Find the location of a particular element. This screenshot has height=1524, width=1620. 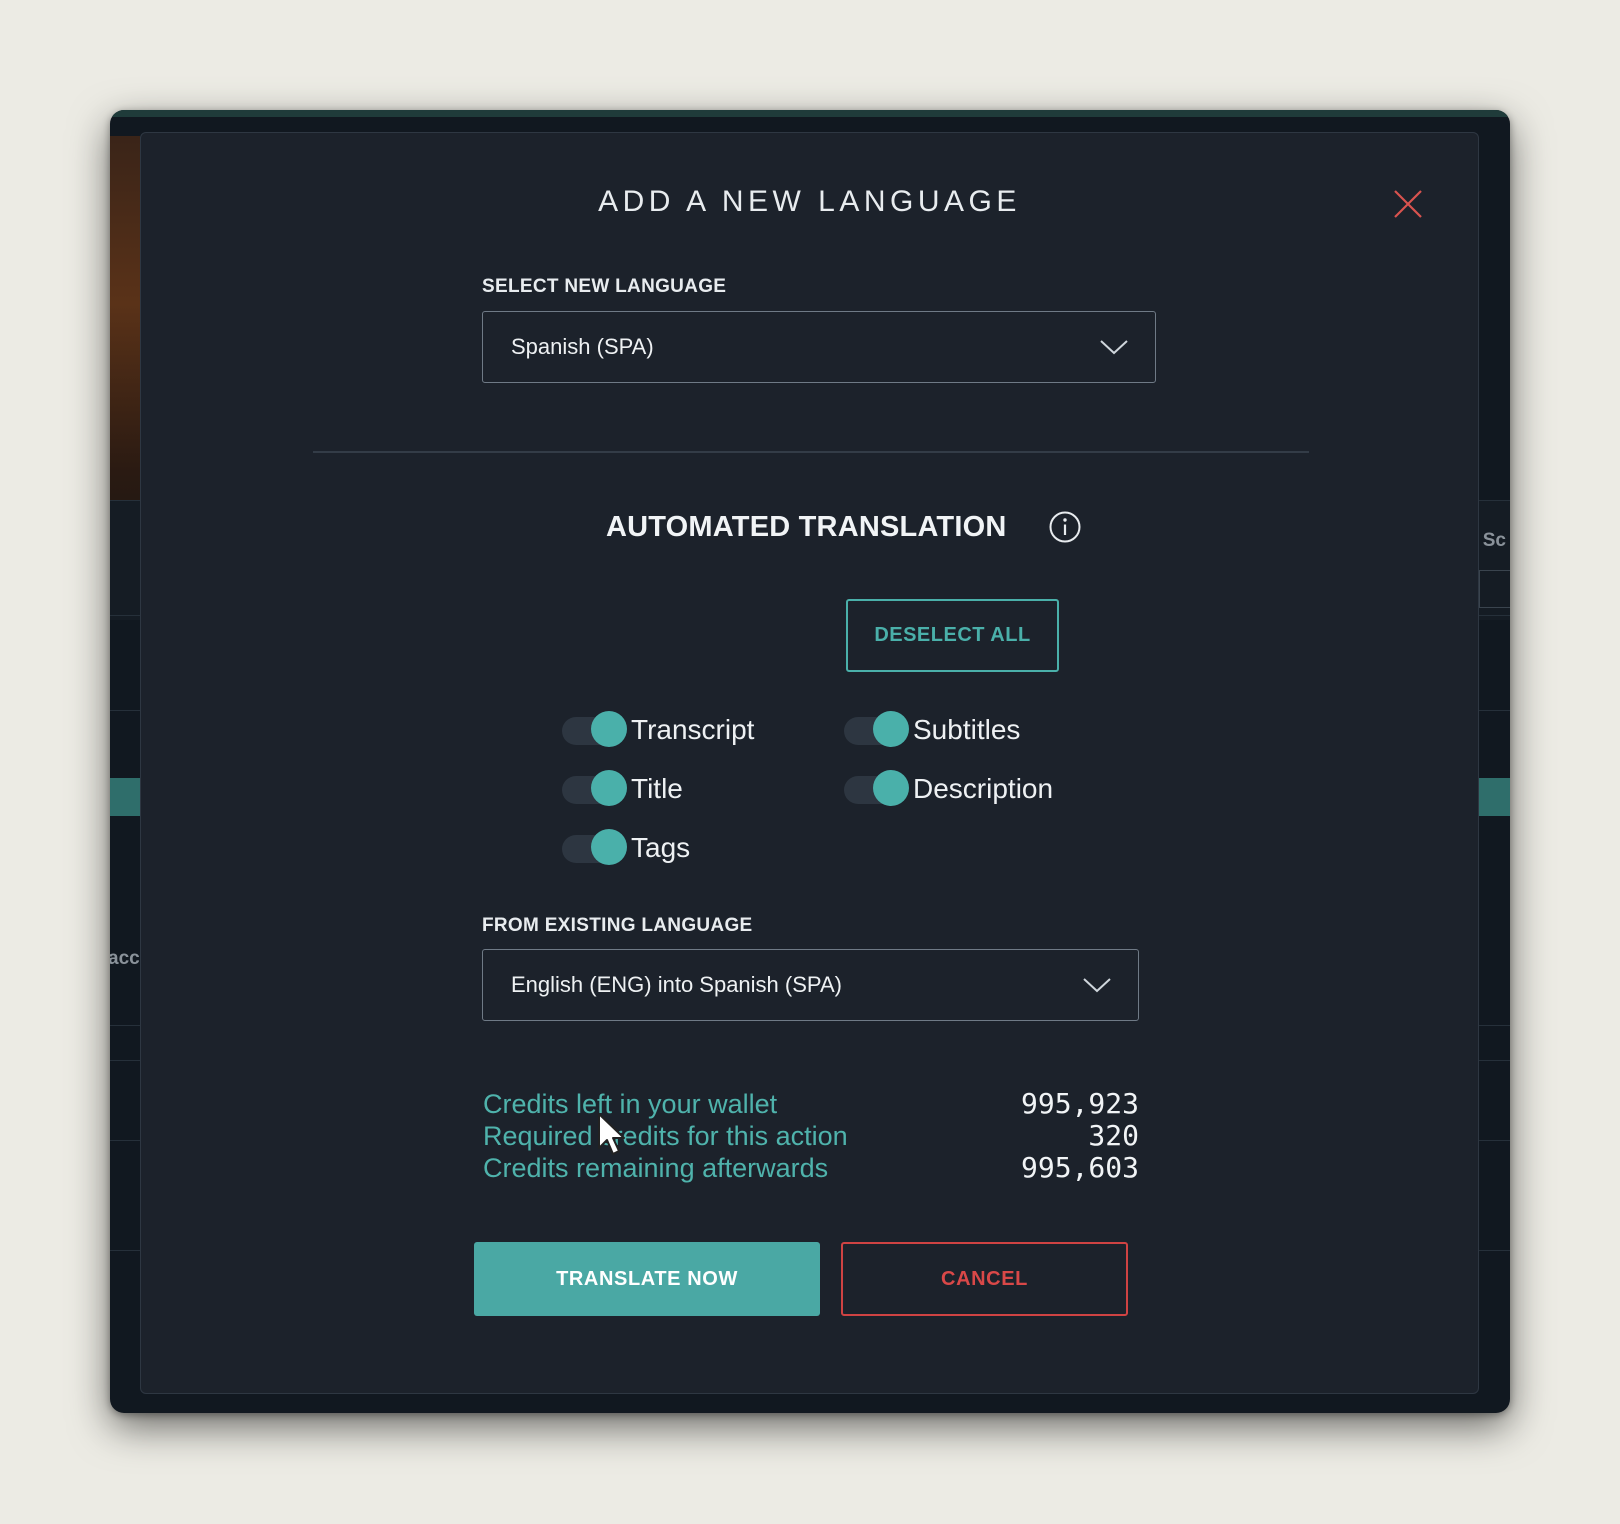

toggle-label: Description is located at coordinates (983, 788).